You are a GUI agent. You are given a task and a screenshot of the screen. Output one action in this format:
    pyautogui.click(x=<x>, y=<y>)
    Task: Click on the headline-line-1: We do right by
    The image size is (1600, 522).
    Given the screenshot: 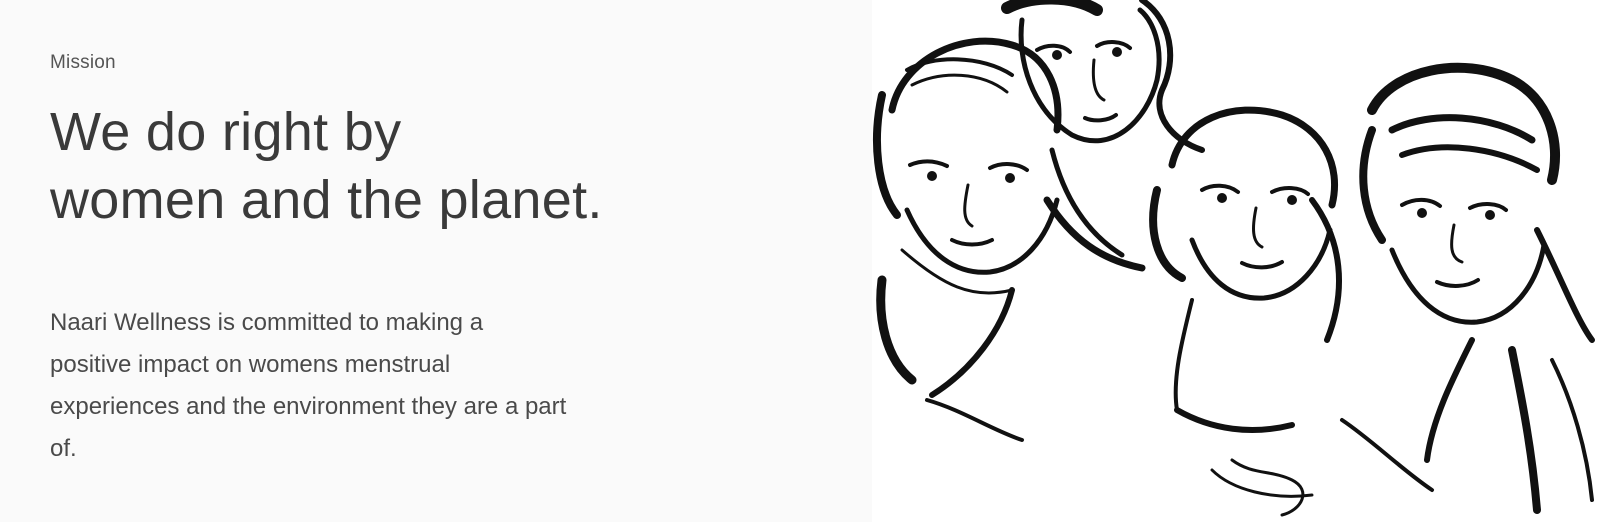 What is the action you would take?
    pyautogui.click(x=226, y=132)
    